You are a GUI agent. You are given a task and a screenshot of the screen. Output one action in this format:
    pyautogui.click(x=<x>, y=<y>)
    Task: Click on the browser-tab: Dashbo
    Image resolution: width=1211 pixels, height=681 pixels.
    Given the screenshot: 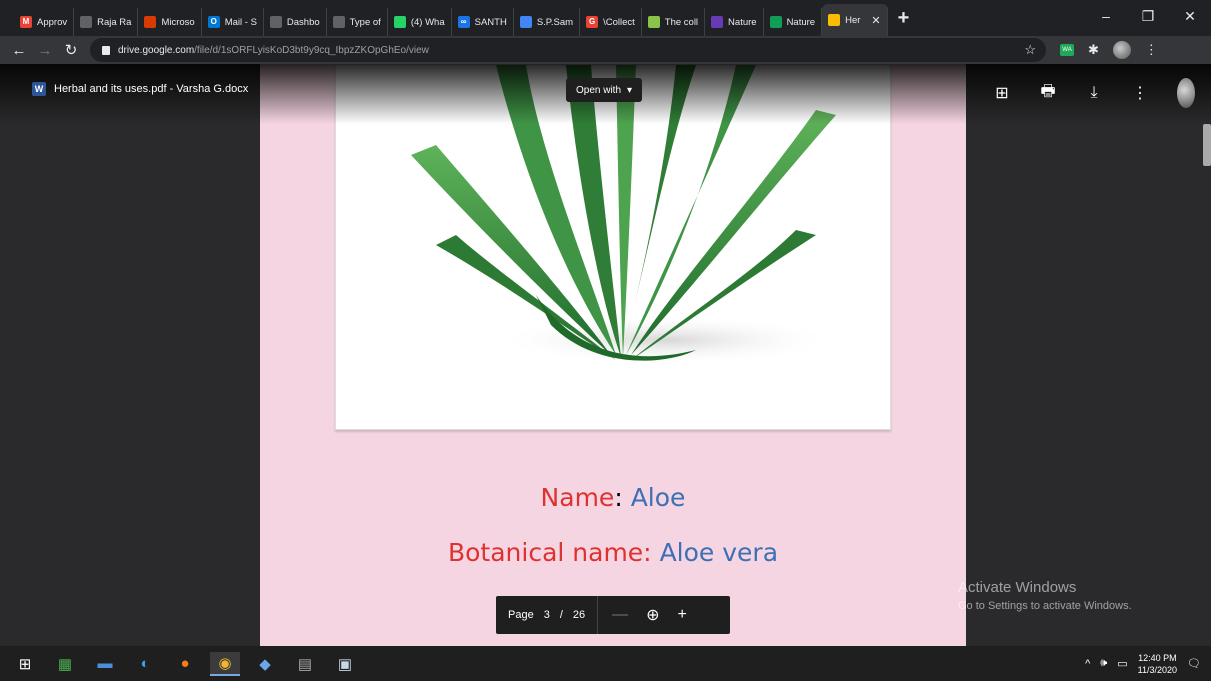 What is the action you would take?
    pyautogui.click(x=295, y=22)
    